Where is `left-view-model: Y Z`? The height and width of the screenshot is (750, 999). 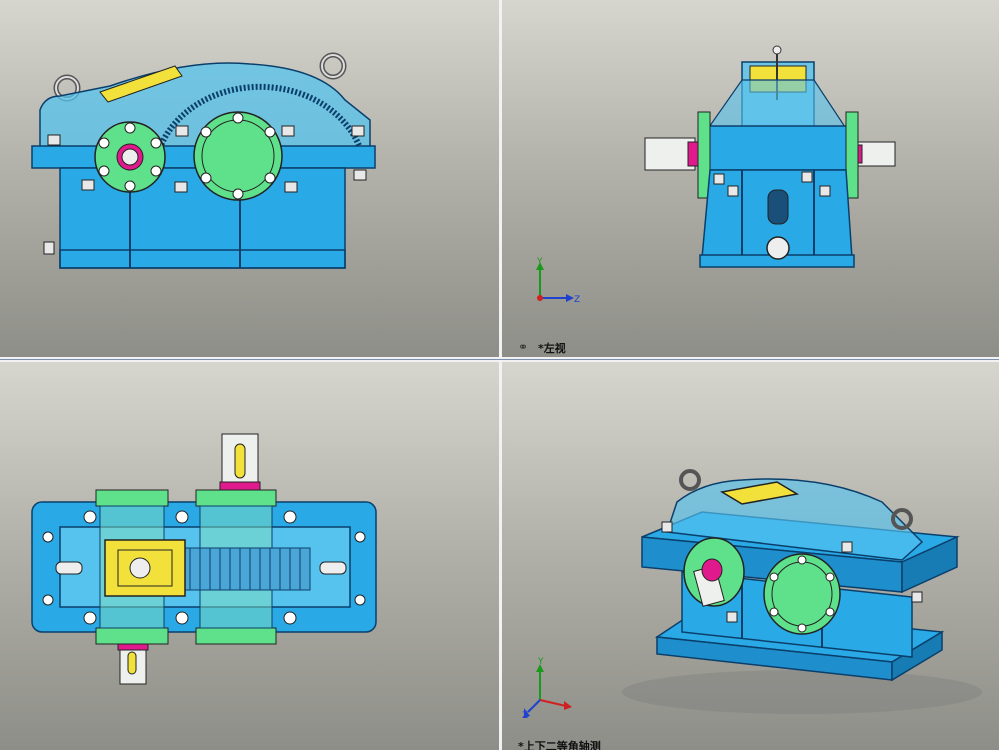
left-view-model: Y Z is located at coordinates (716, 175).